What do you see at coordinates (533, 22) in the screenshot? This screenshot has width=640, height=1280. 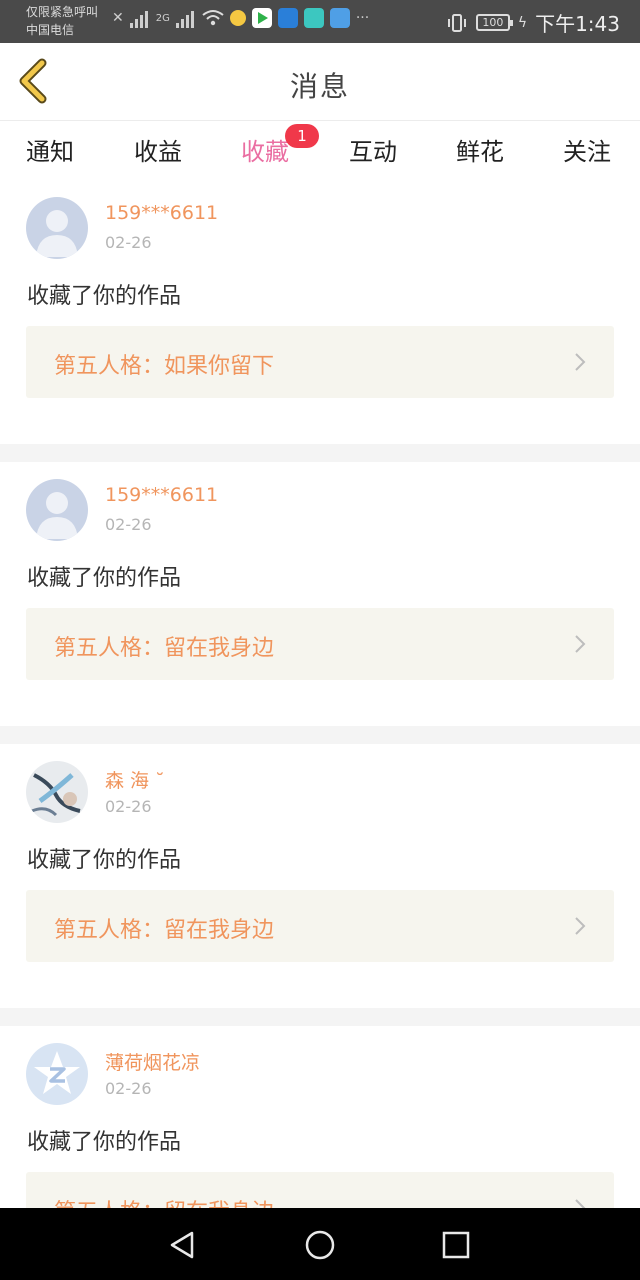 I see `status-right: 100 ϟ 下午1:43` at bounding box center [533, 22].